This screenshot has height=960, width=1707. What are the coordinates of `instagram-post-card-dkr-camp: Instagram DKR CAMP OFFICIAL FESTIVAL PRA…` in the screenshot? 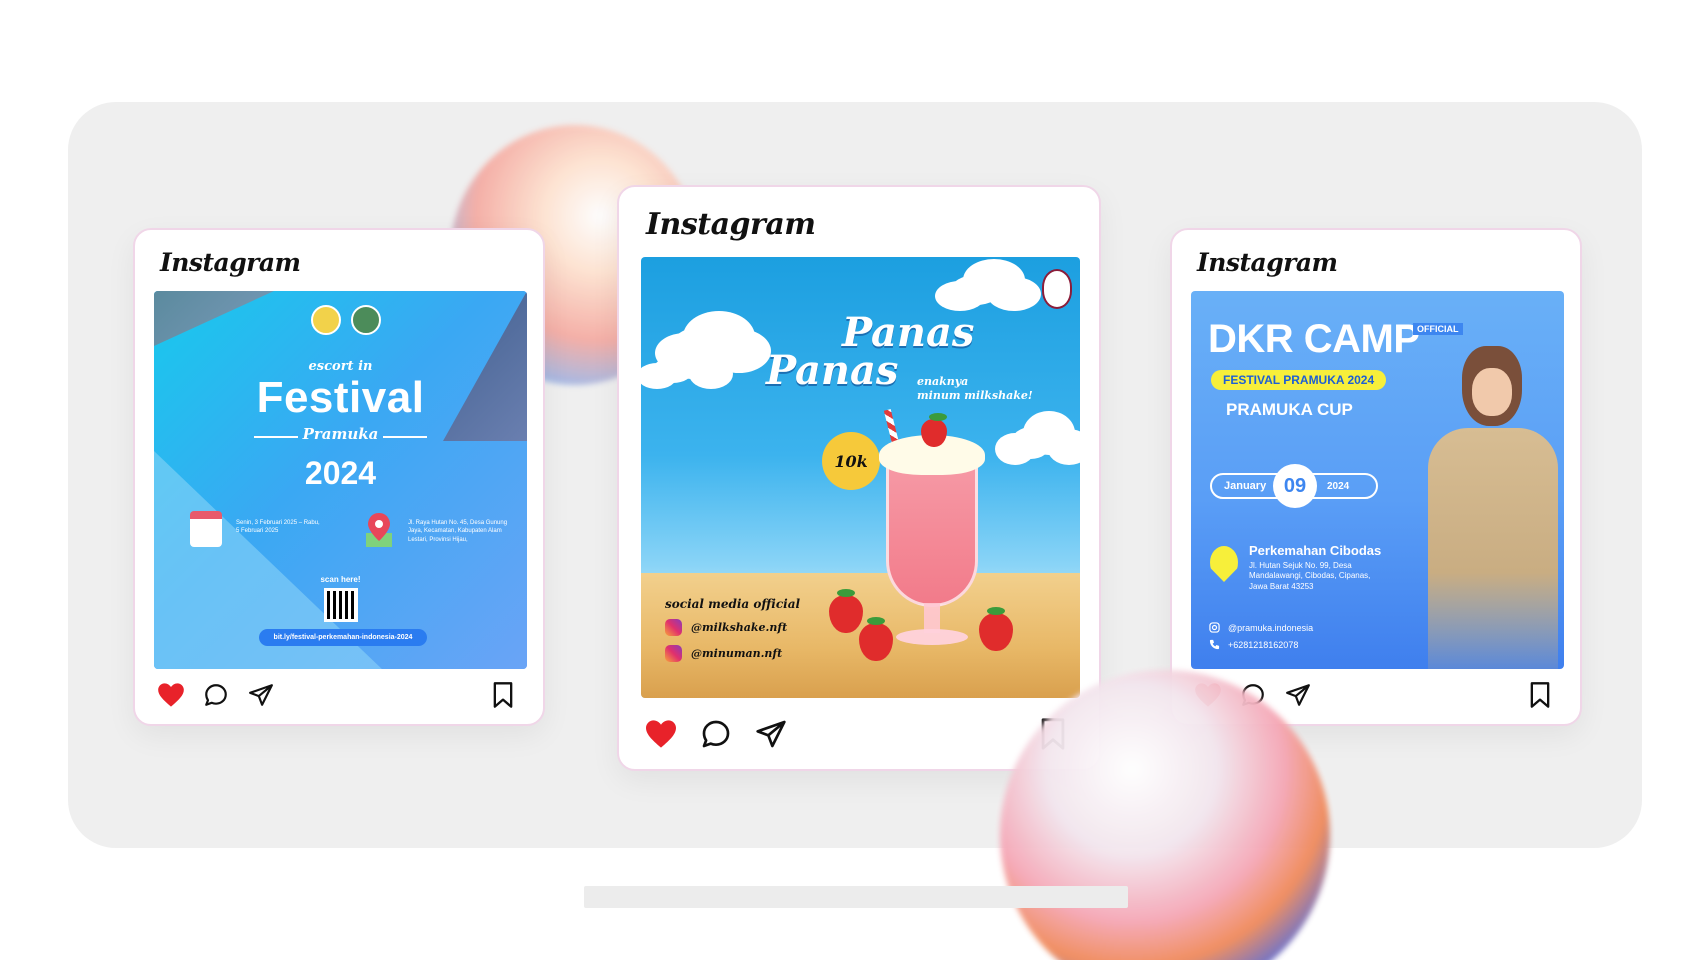 It's located at (1376, 477).